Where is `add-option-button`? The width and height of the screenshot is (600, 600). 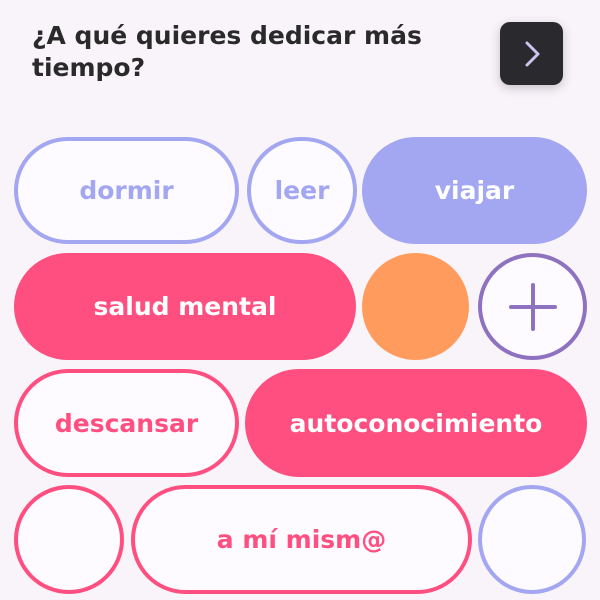 add-option-button is located at coordinates (532, 306).